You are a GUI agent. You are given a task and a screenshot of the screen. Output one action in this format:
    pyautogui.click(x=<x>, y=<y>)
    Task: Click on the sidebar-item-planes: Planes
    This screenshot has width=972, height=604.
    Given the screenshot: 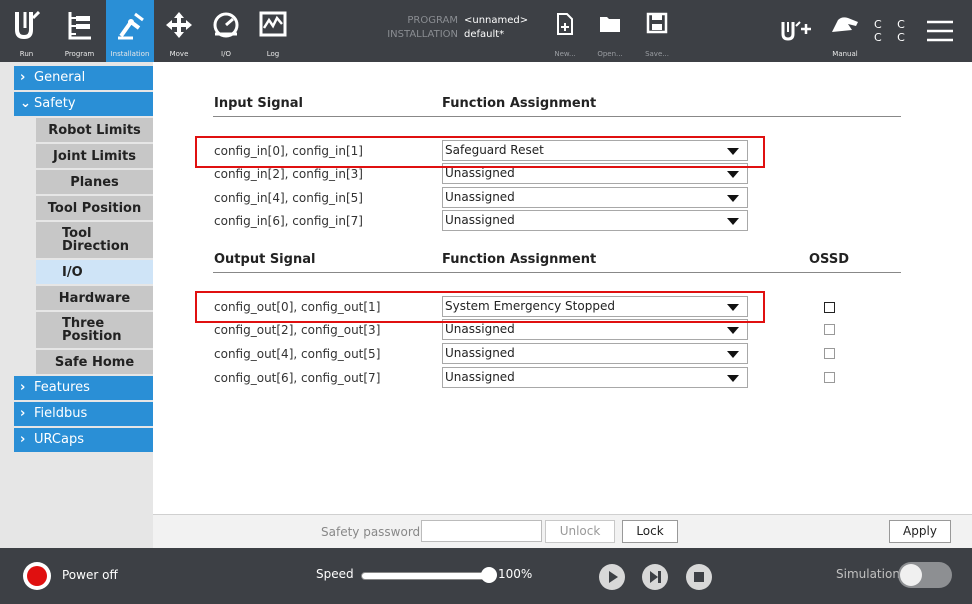 What is the action you would take?
    pyautogui.click(x=94, y=182)
    